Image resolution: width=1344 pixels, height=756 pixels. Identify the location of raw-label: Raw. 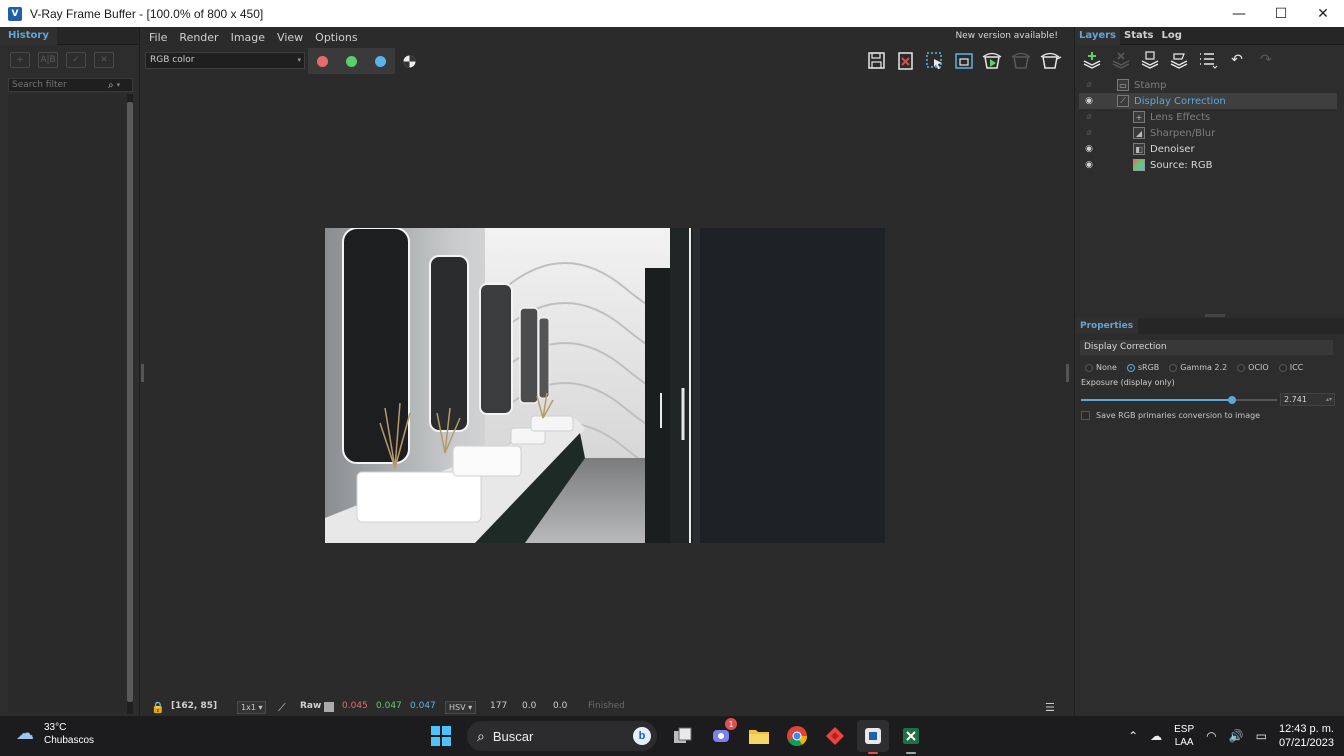
(310, 706).